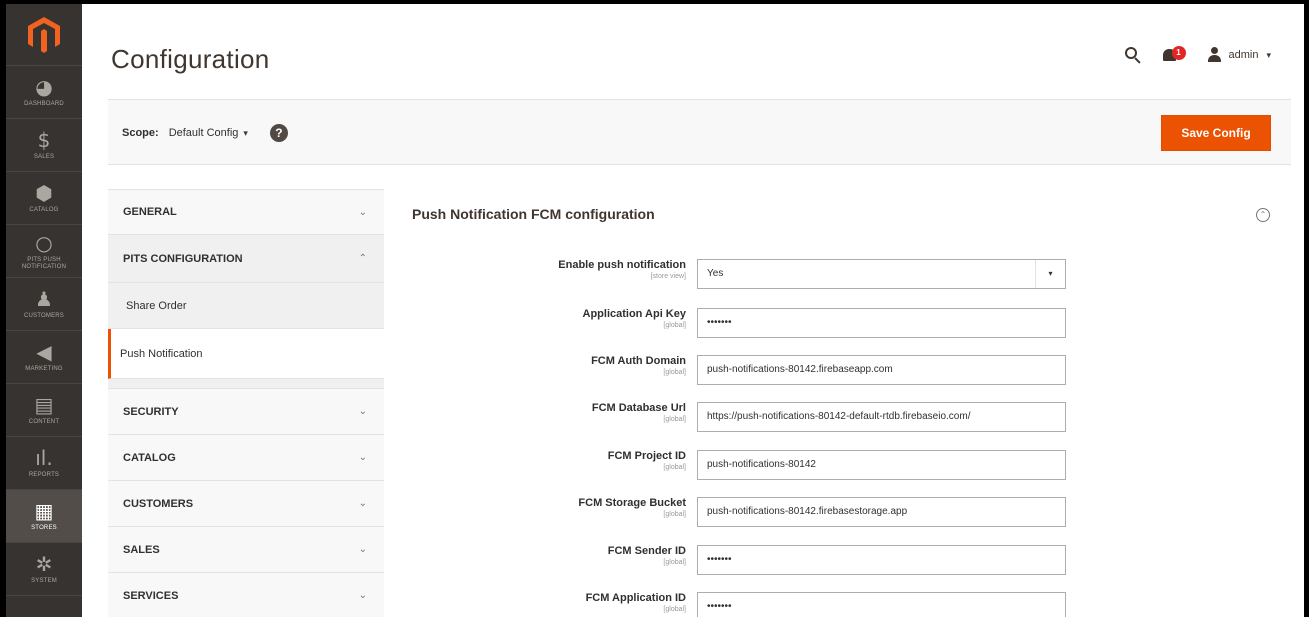 This screenshot has width=1309, height=617. I want to click on nav-item-reports: ıl. Reports, so click(44, 463).